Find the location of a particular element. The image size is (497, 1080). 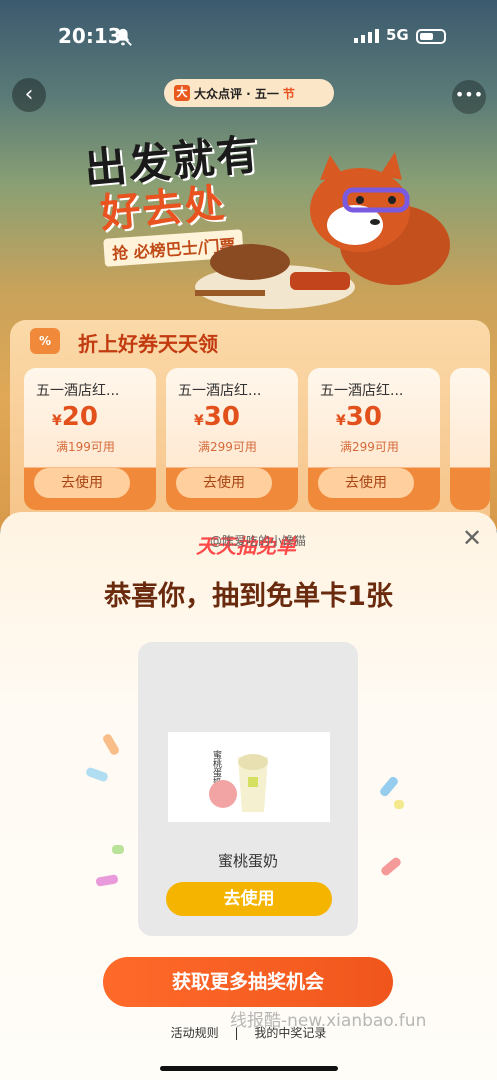

dianping-logo-icon: 大 is located at coordinates (182, 93).